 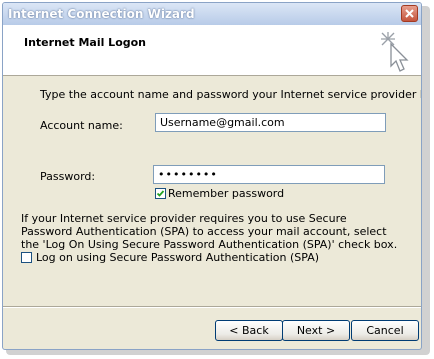 What do you see at coordinates (68, 176) in the screenshot?
I see `password-label: Password:` at bounding box center [68, 176].